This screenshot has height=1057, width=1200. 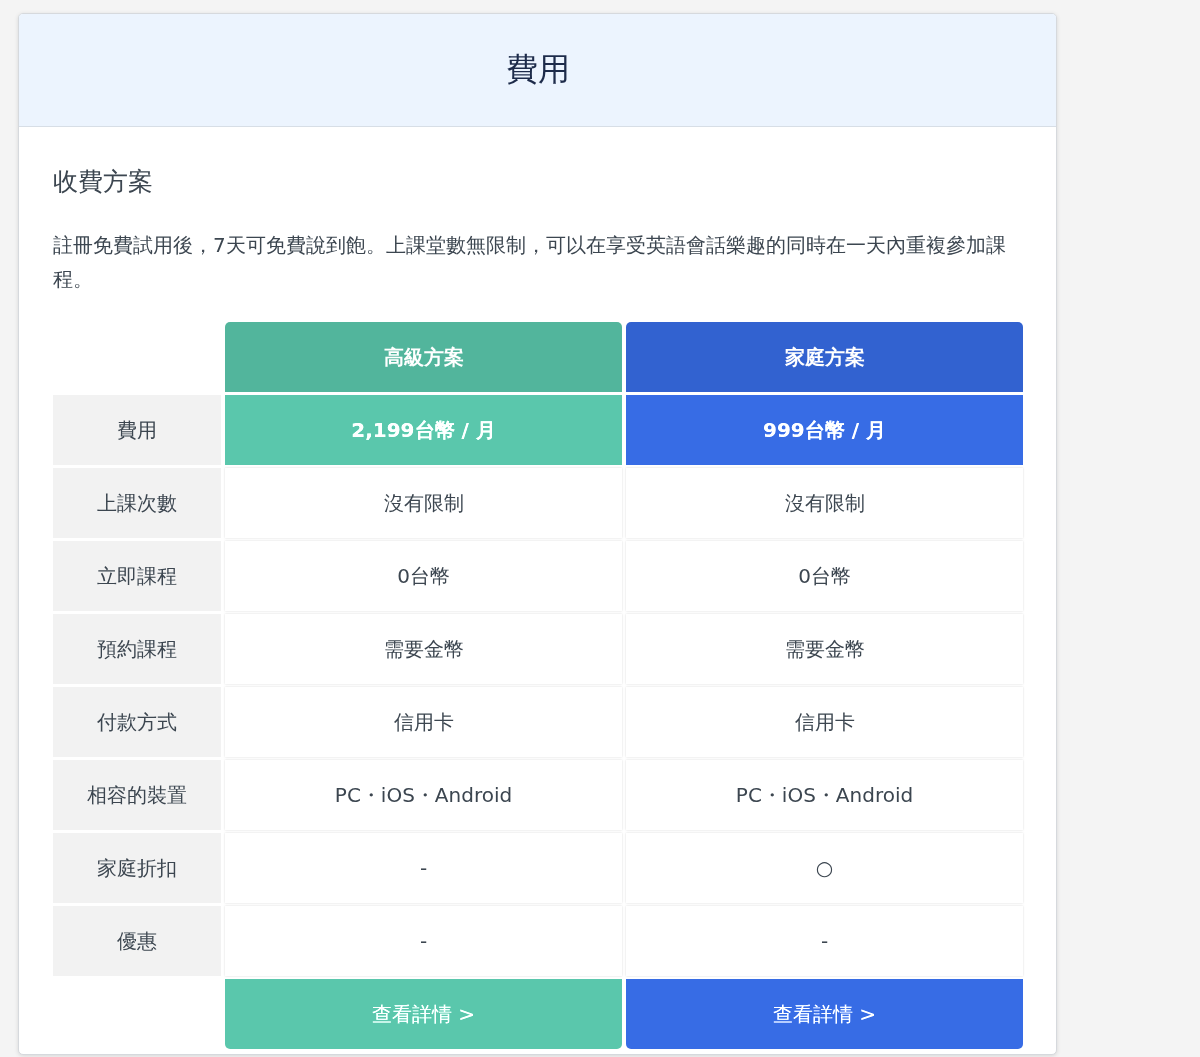 I want to click on row-label: 優惠, so click(x=137, y=941).